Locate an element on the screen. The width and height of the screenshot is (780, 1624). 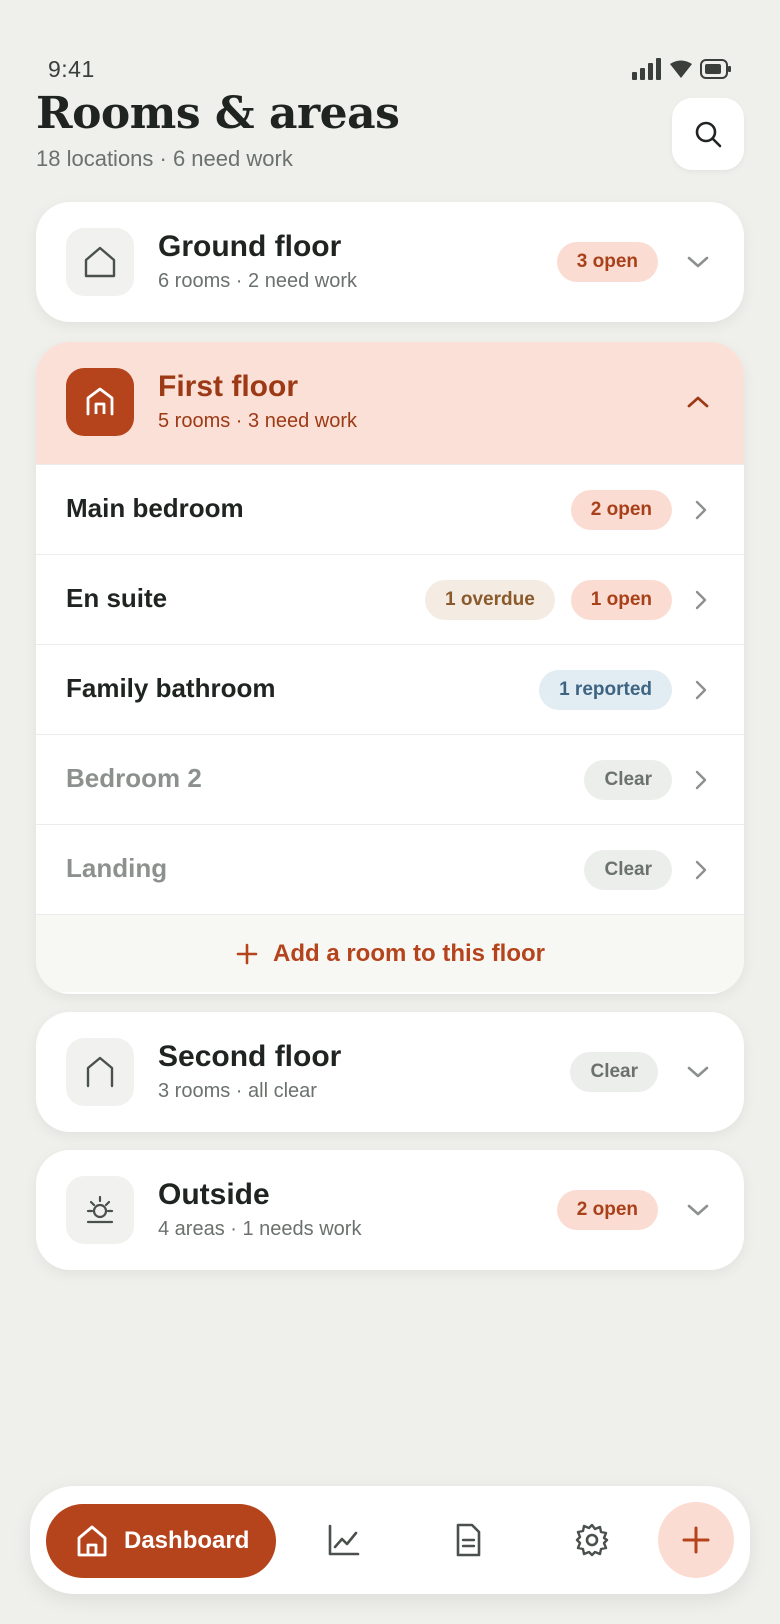
roof-icon is located at coordinates (100, 1072).